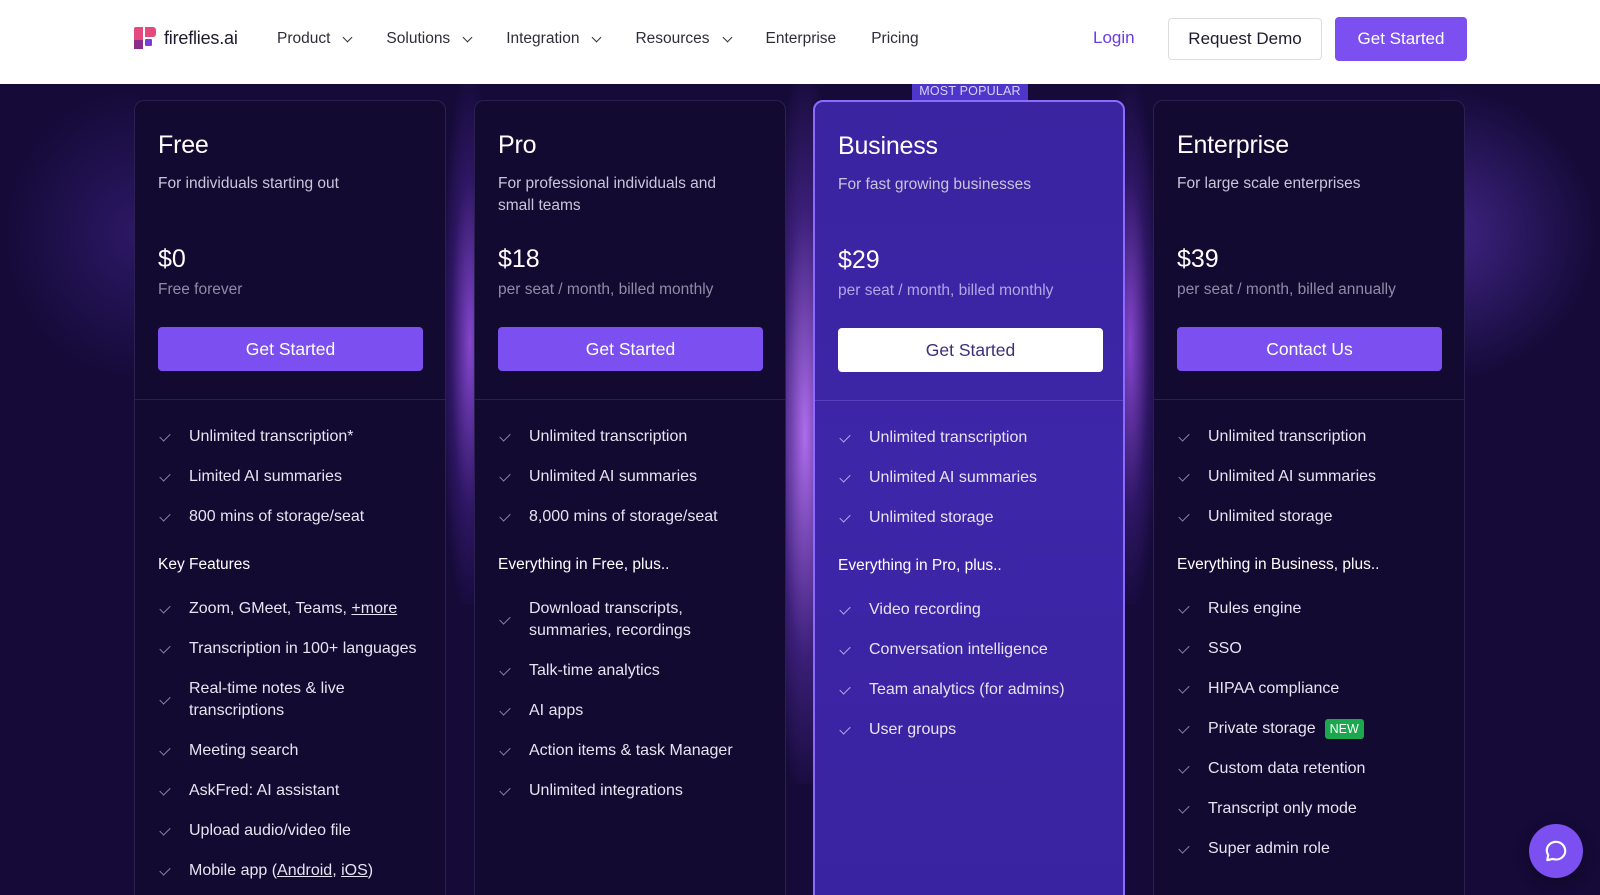  I want to click on menu-item-label: Pricing, so click(895, 38).